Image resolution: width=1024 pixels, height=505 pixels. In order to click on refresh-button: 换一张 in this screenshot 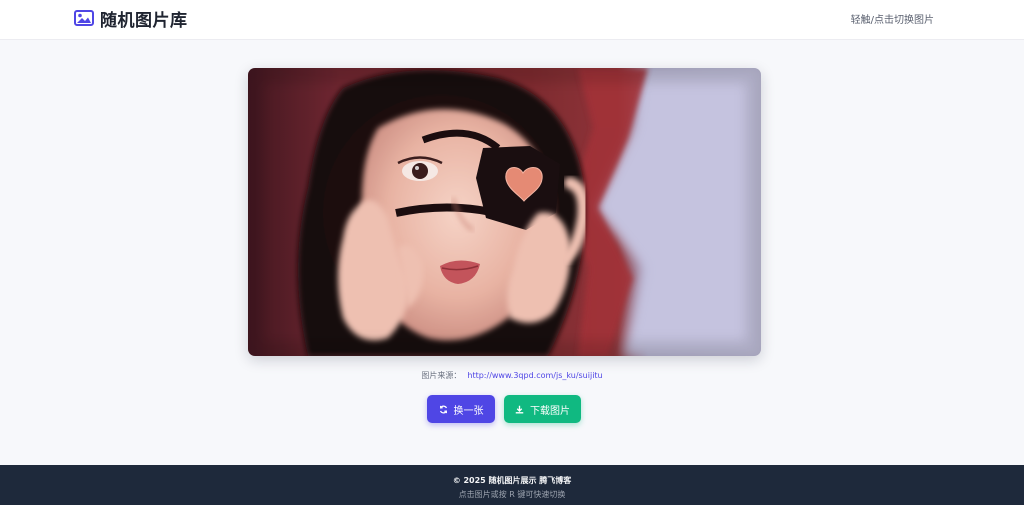, I will do `click(461, 409)`.